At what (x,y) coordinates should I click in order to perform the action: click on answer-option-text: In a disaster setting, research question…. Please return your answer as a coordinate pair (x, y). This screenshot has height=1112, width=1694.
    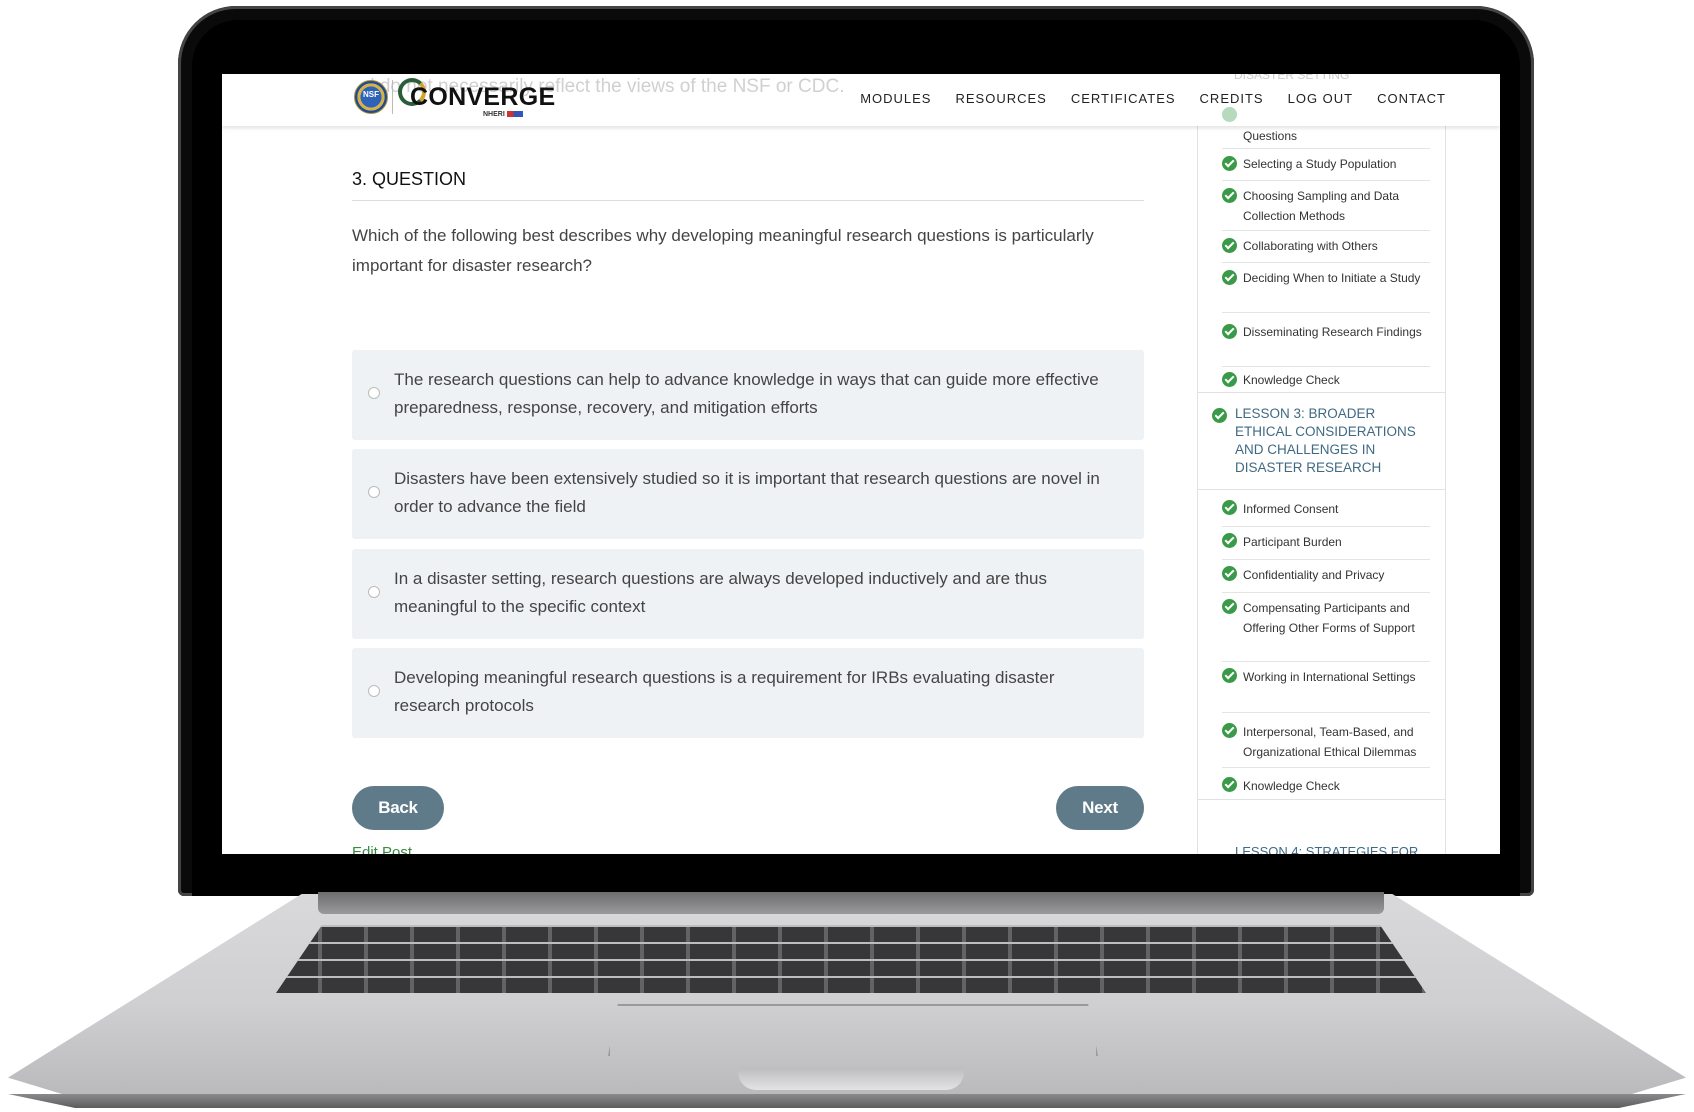
    Looking at the image, I should click on (720, 592).